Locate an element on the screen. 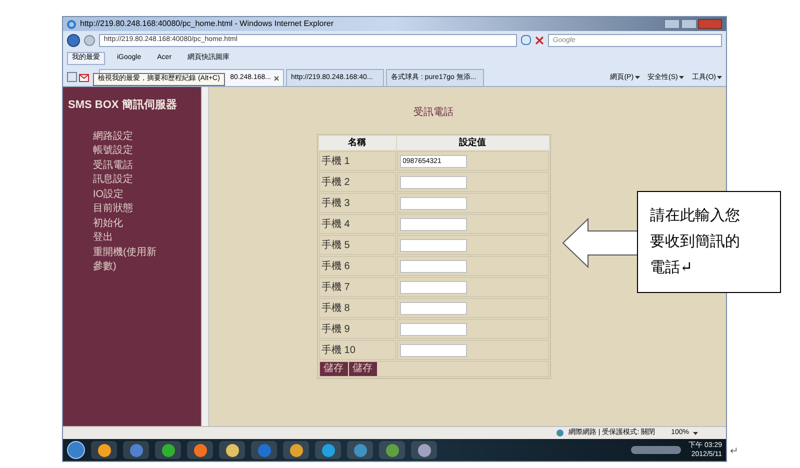 The height and width of the screenshot is (468, 800). sidebar-link: 帳號設定 is located at coordinates (129, 151).